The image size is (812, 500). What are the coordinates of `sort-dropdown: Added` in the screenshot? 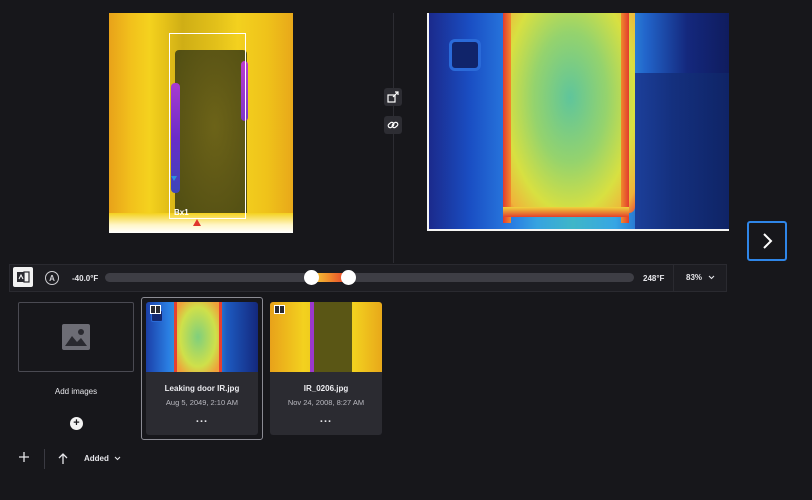 It's located at (102, 458).